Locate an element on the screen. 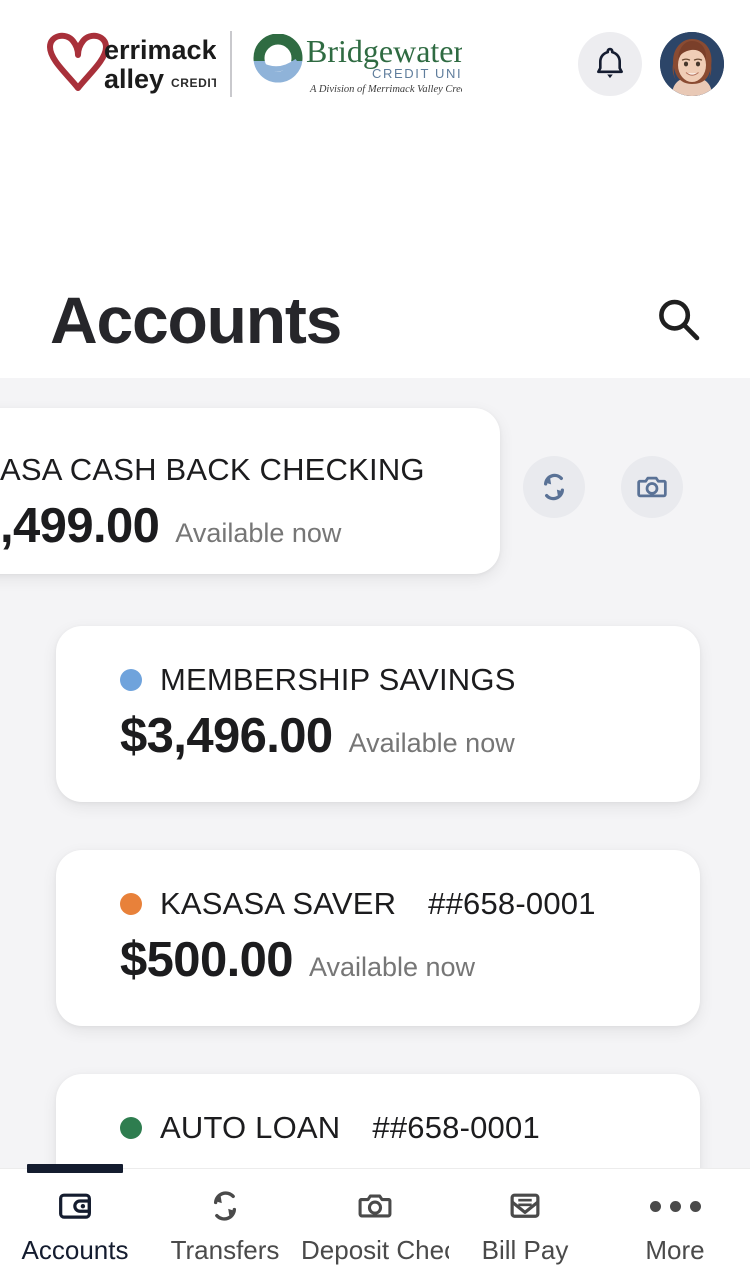 The width and height of the screenshot is (750, 1276). logo-divider is located at coordinates (231, 64).